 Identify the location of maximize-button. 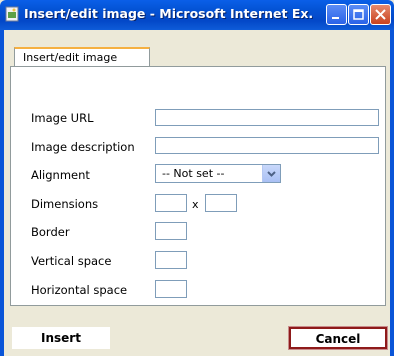
(358, 14).